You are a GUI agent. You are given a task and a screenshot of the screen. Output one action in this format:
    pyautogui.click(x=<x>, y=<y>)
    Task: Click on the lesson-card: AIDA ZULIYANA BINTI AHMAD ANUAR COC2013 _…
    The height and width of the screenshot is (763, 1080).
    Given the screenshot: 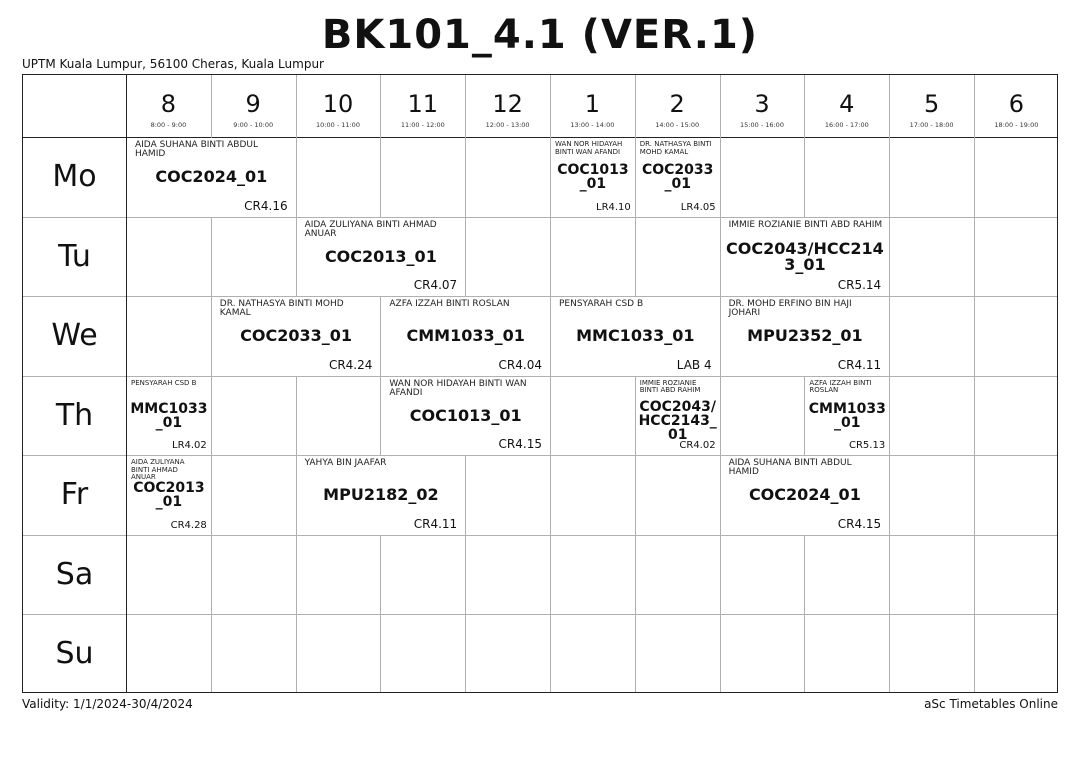 What is the action you would take?
    pyautogui.click(x=169, y=495)
    